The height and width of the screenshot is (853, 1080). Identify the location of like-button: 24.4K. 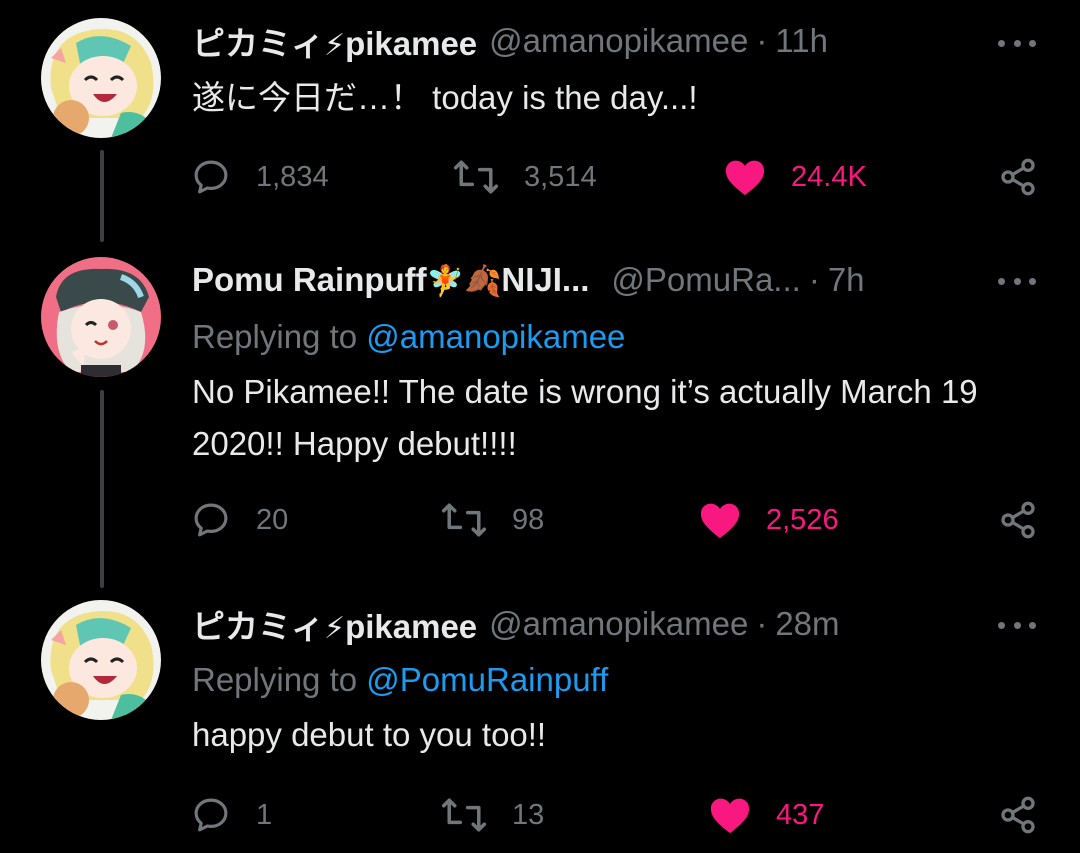
(795, 177).